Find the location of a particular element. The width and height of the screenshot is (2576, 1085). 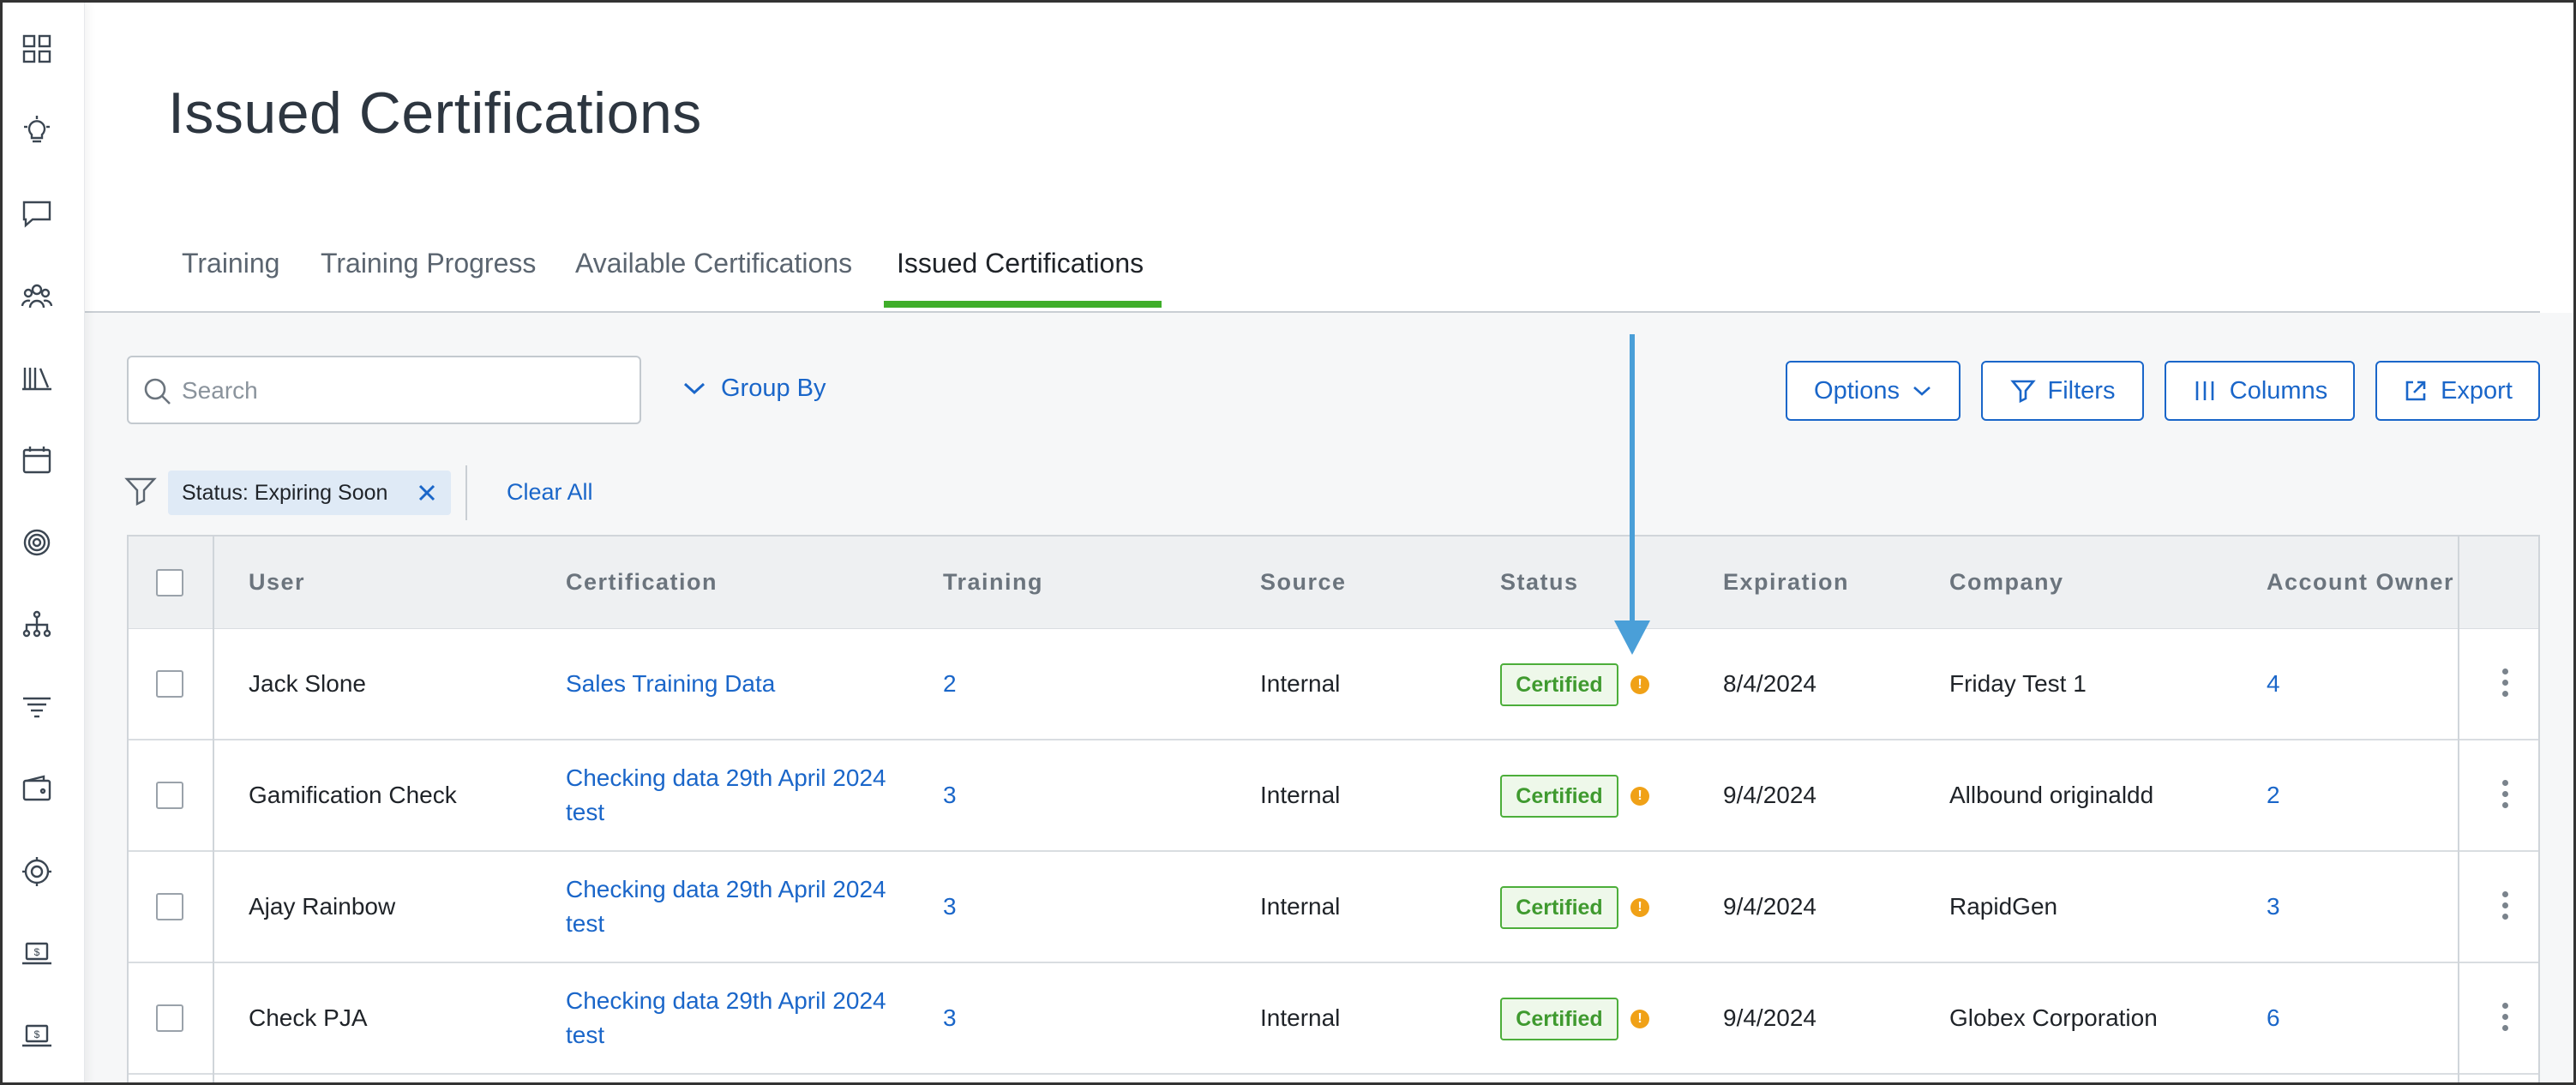

column-header-source: Source is located at coordinates (1303, 582).